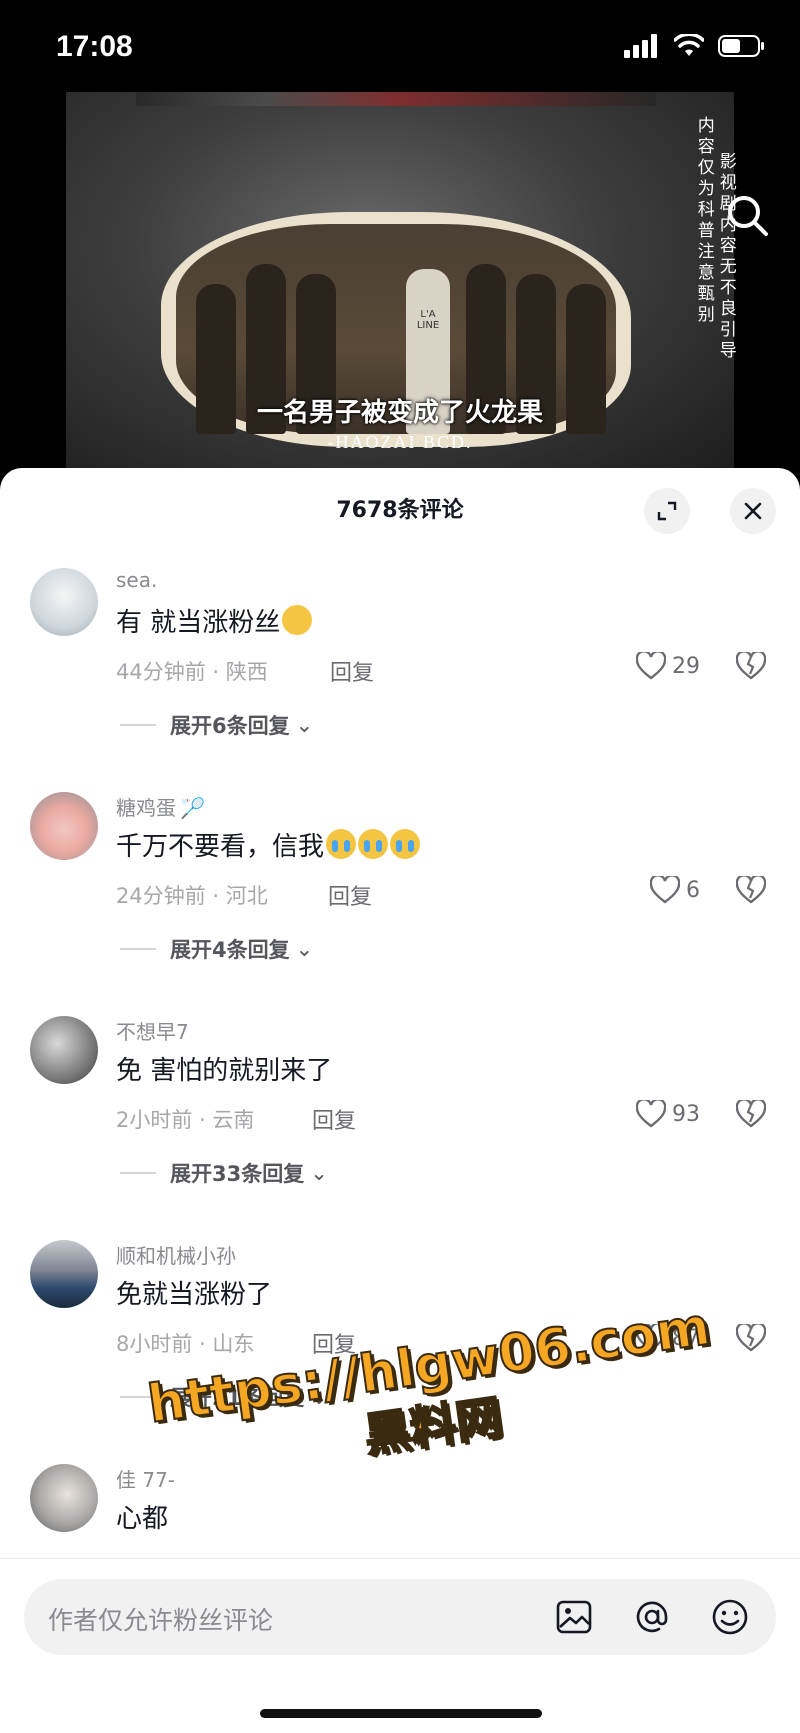 The width and height of the screenshot is (800, 1733). I want to click on comment-input-placeholder: 作者仅允许粉丝评论, so click(161, 1620).